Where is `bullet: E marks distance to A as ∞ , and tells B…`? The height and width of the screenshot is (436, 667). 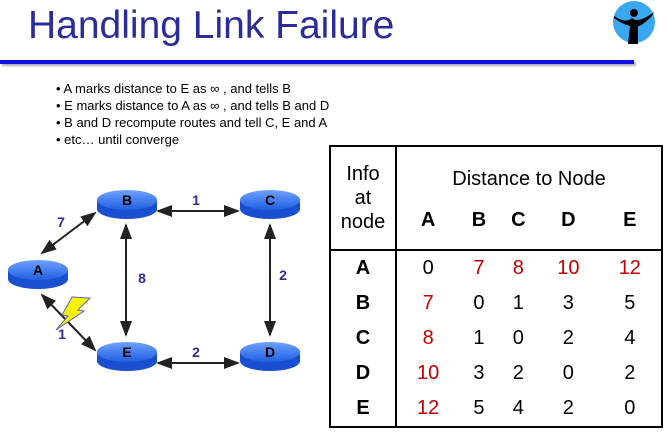
bullet: E marks distance to A as ∞ , and tells B… is located at coordinates (192, 105).